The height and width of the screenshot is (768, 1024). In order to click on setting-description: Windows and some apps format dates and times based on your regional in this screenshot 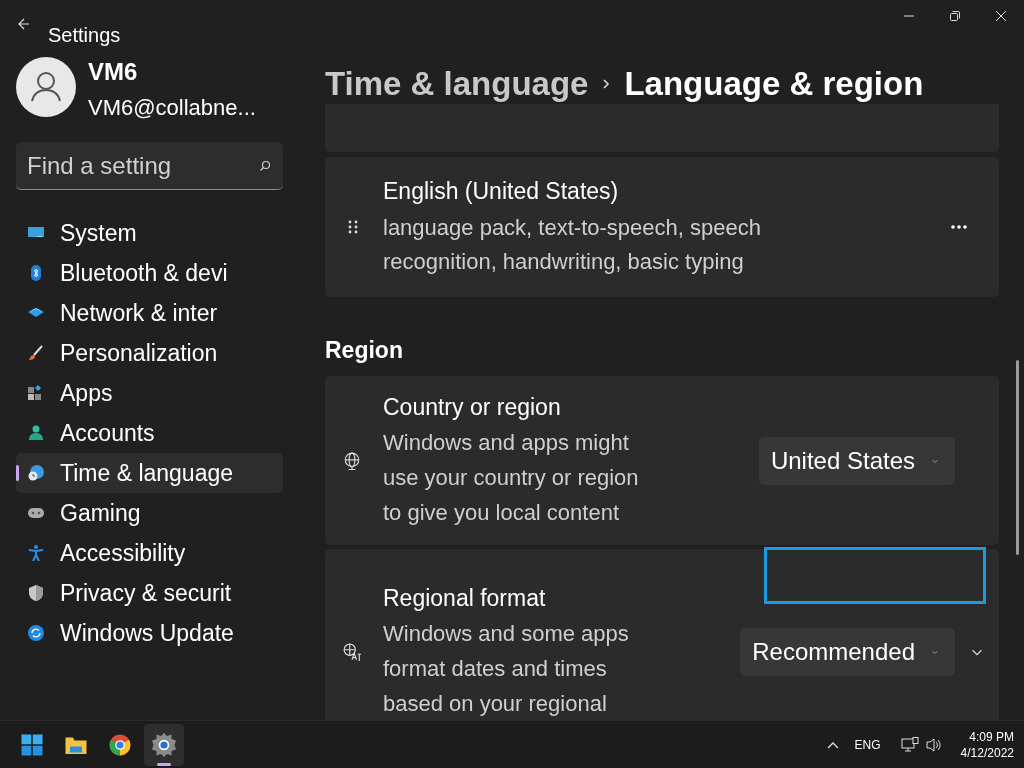, I will do `click(506, 669)`.